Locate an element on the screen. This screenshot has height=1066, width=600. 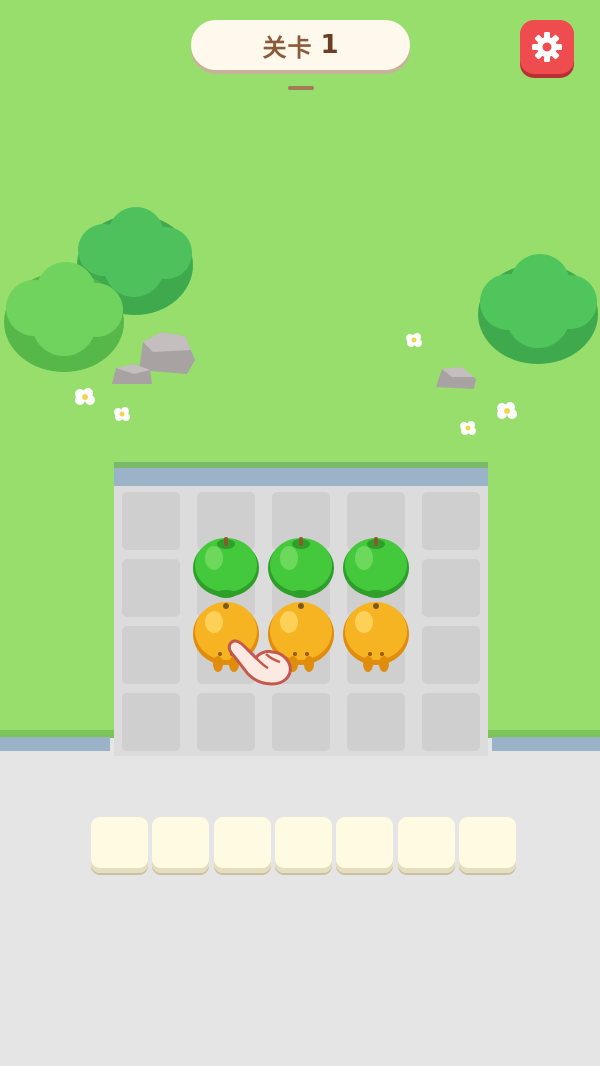
level-indicator: 关卡 1 is located at coordinates (300, 45).